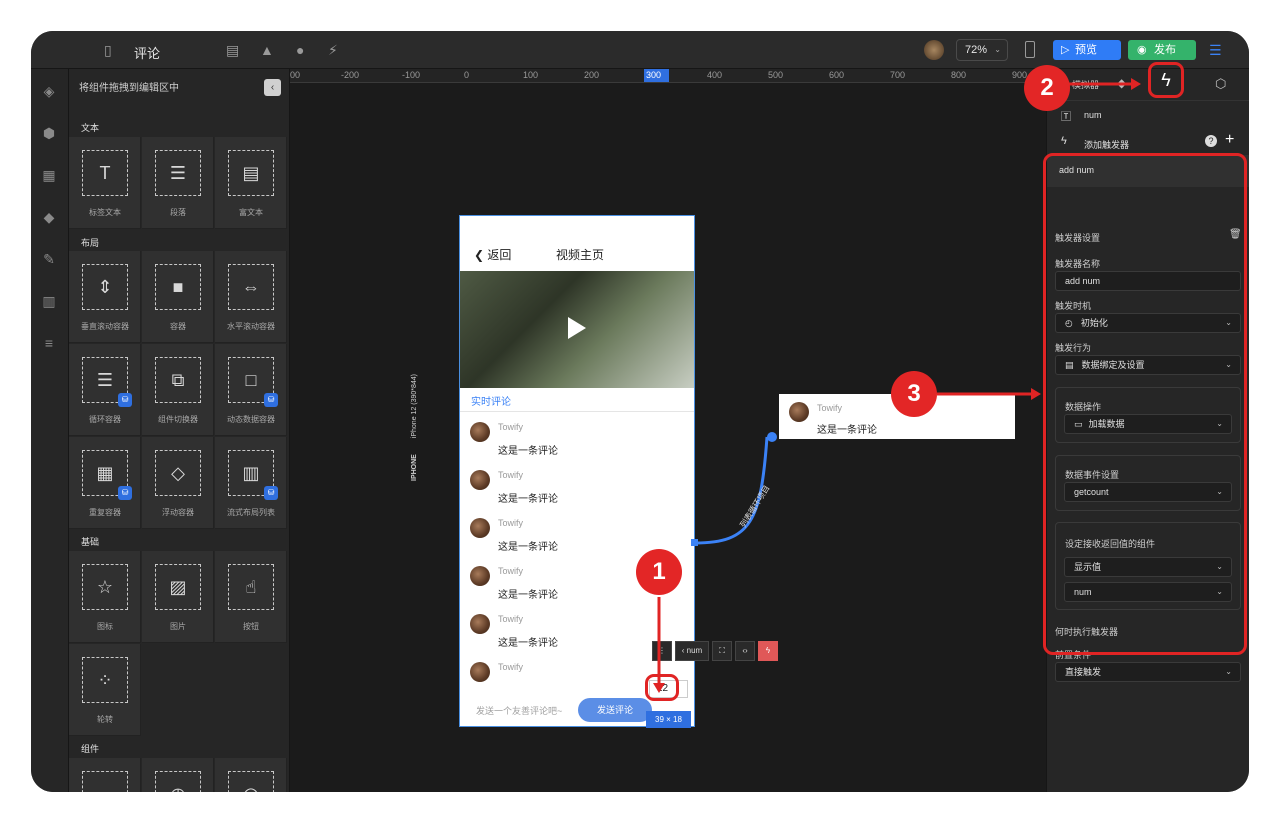 Image resolution: width=1280 pixels, height=823 pixels. What do you see at coordinates (659, 572) in the screenshot?
I see `annotation-marker-1: 1` at bounding box center [659, 572].